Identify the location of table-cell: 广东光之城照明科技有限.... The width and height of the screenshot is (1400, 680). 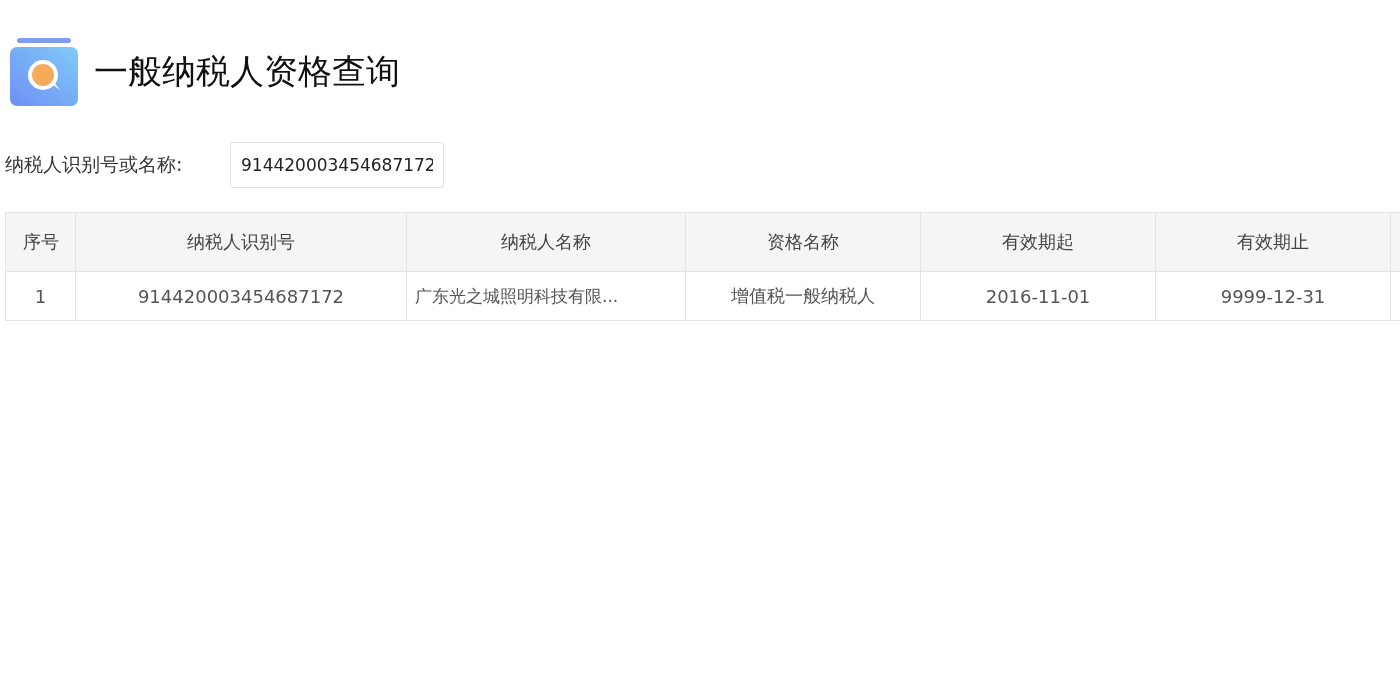
(546, 296).